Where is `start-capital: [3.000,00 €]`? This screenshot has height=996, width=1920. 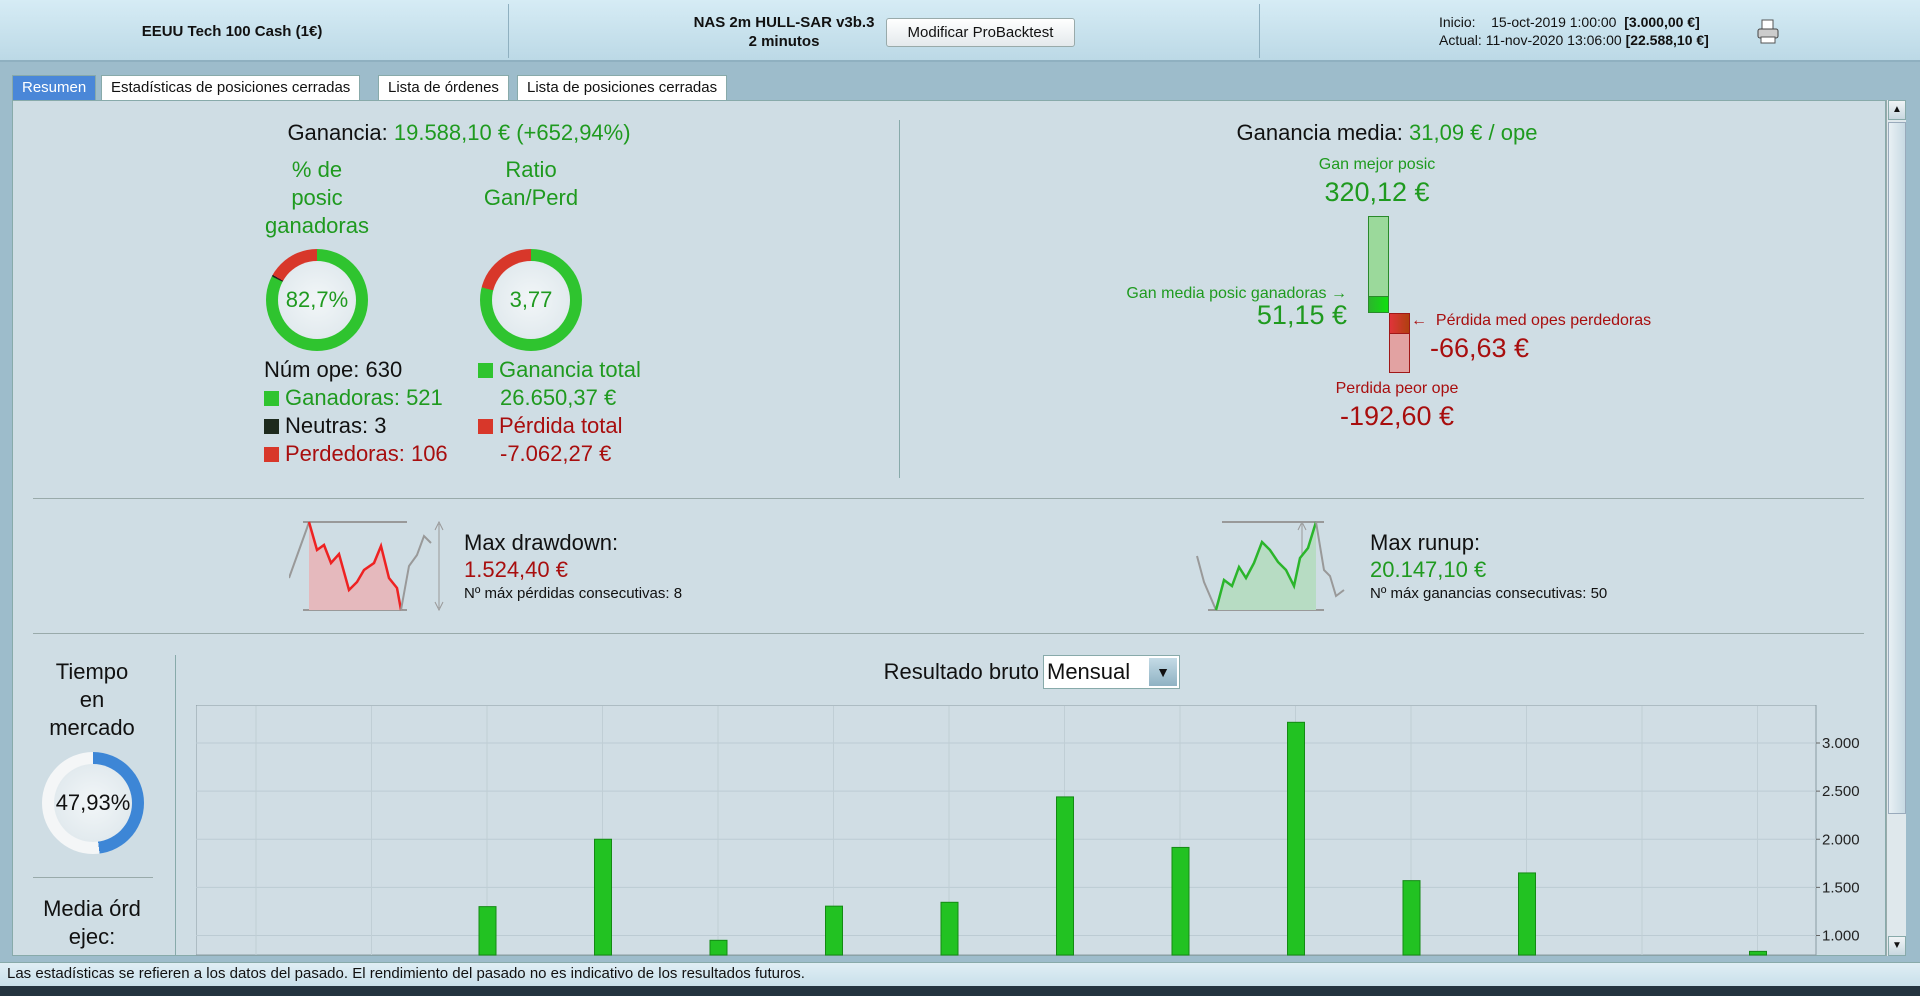 start-capital: [3.000,00 €] is located at coordinates (1662, 22).